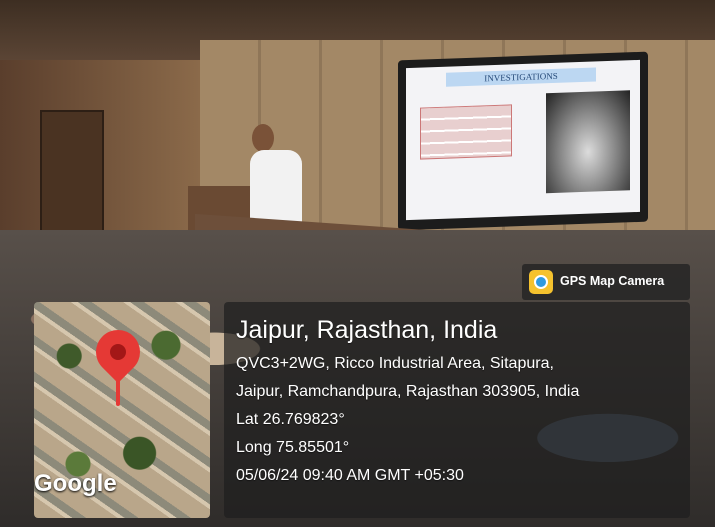 This screenshot has width=715, height=527. I want to click on speaker-head, so click(263, 138).